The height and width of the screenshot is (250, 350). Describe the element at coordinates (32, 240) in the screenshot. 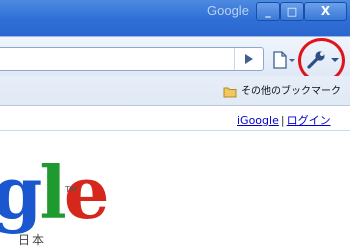

I see `logo-region-label: 日本` at that location.